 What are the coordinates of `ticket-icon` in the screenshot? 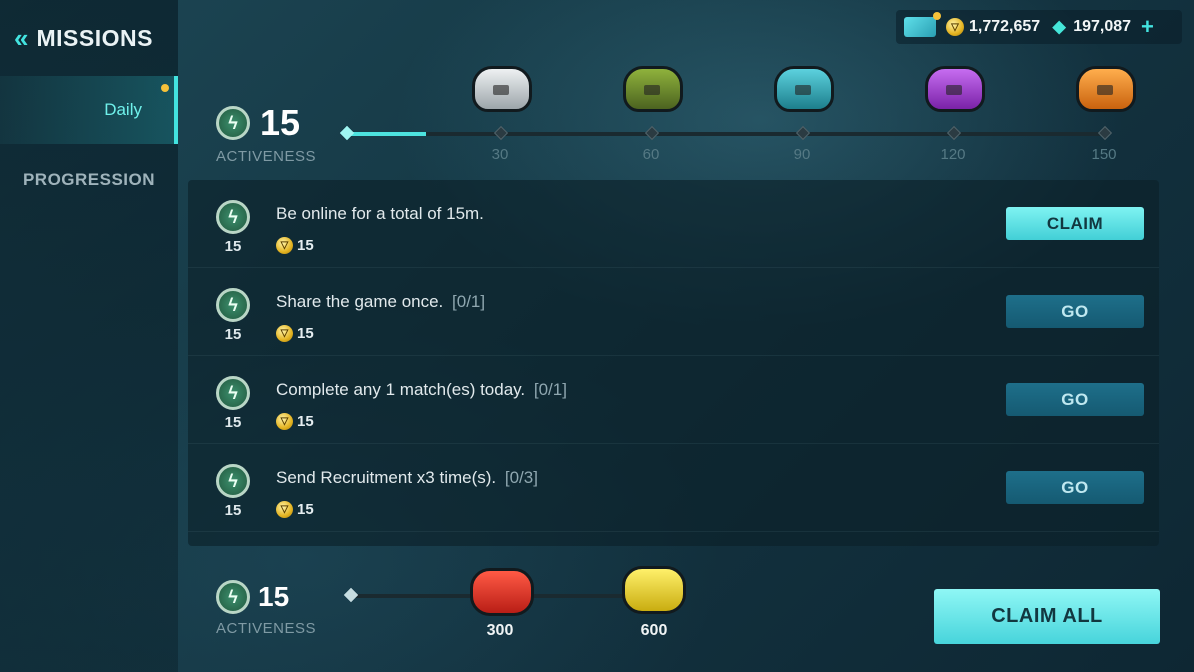 It's located at (922, 24).